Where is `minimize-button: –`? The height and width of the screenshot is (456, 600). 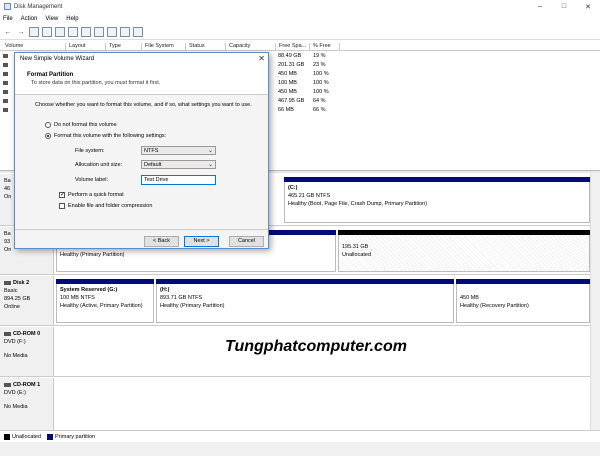 minimize-button: – is located at coordinates (540, 6).